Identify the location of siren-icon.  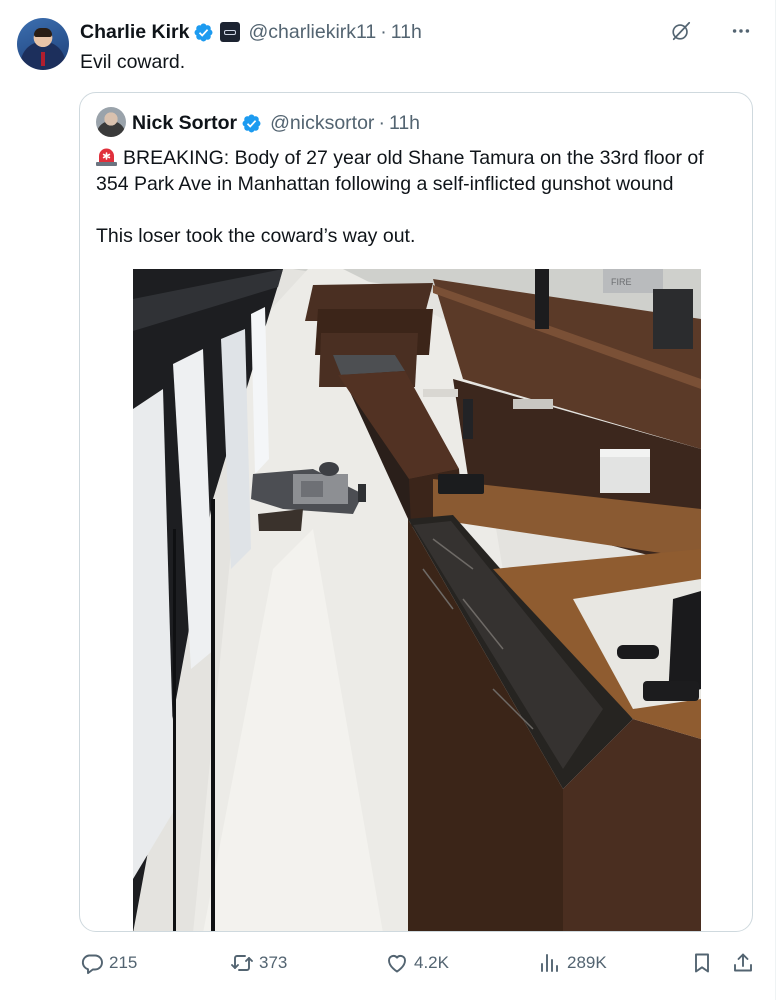
(106, 157).